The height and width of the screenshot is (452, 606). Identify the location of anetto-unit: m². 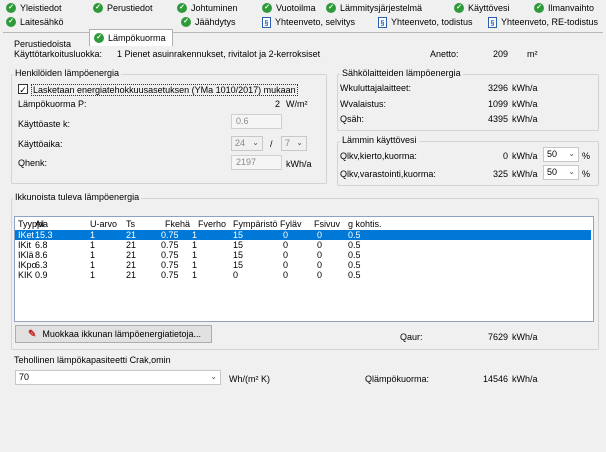
(532, 54).